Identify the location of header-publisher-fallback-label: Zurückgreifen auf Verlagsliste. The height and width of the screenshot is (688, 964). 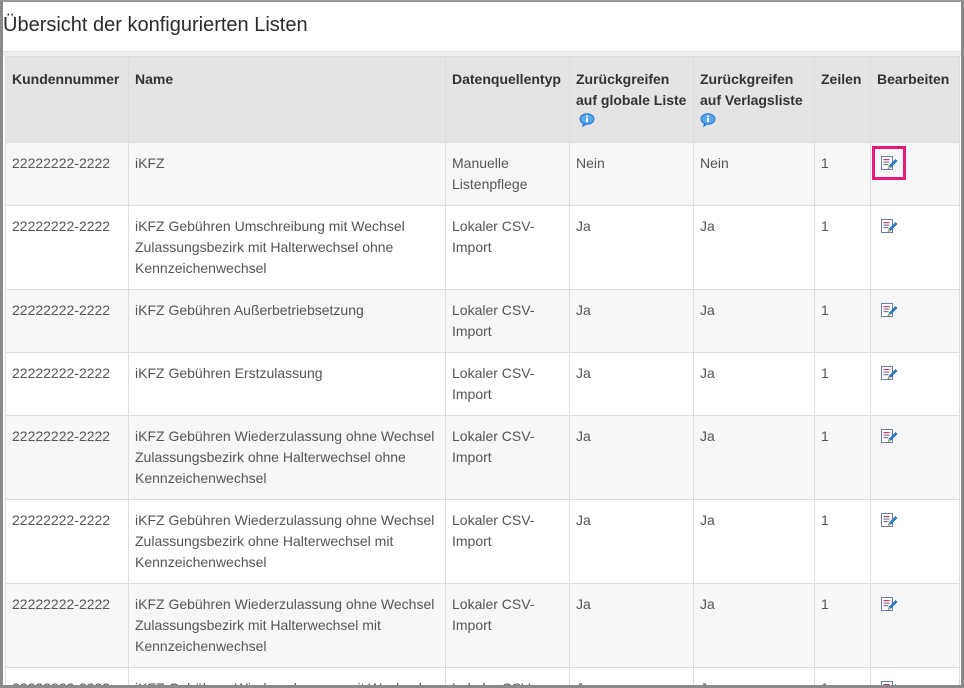
(751, 89).